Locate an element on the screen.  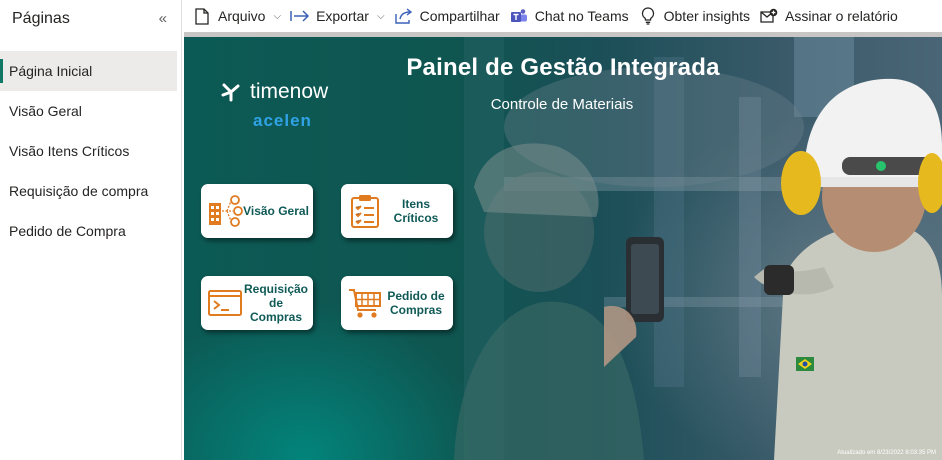
sidebar-header: Páginas « is located at coordinates (90, 18).